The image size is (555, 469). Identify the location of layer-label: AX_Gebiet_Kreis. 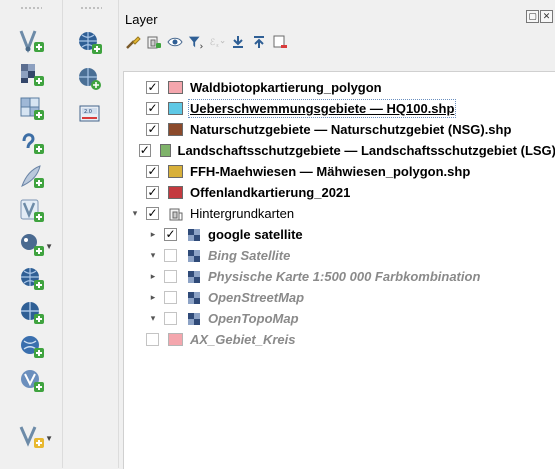
(243, 339).